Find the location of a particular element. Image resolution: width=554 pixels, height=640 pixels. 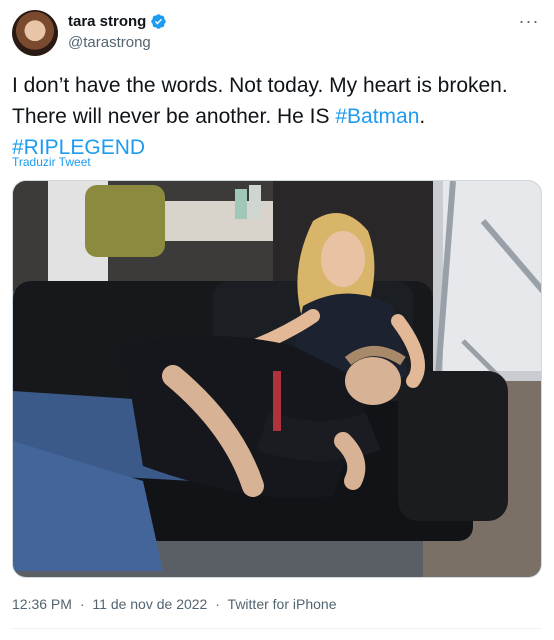

hashtag-batman: #Batman is located at coordinates (377, 116).